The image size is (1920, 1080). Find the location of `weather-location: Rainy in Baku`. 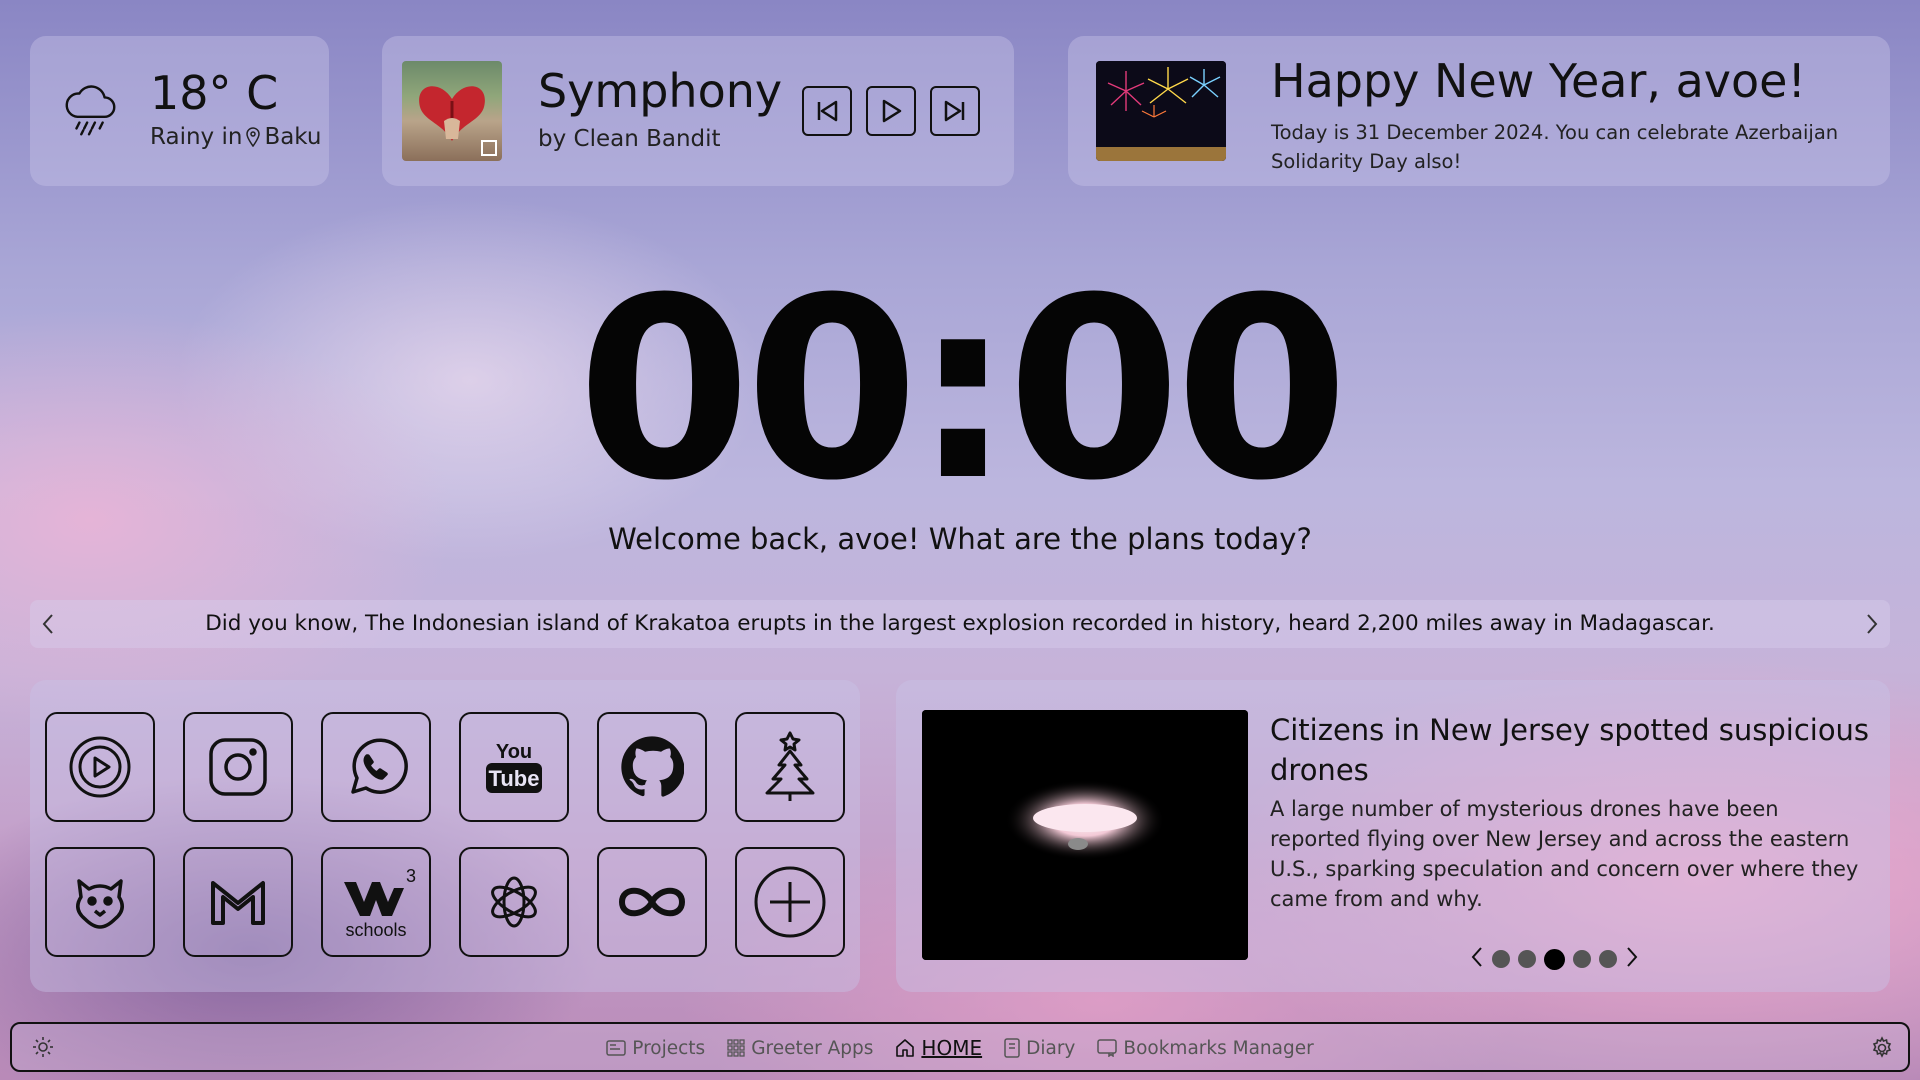

weather-location: Rainy in Baku is located at coordinates (236, 137).